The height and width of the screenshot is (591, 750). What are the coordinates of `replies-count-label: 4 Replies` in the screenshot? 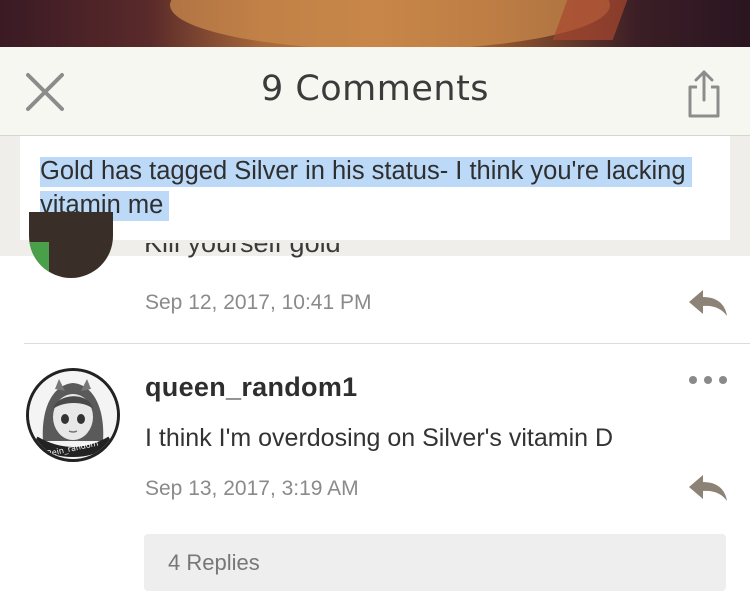 It's located at (214, 562).